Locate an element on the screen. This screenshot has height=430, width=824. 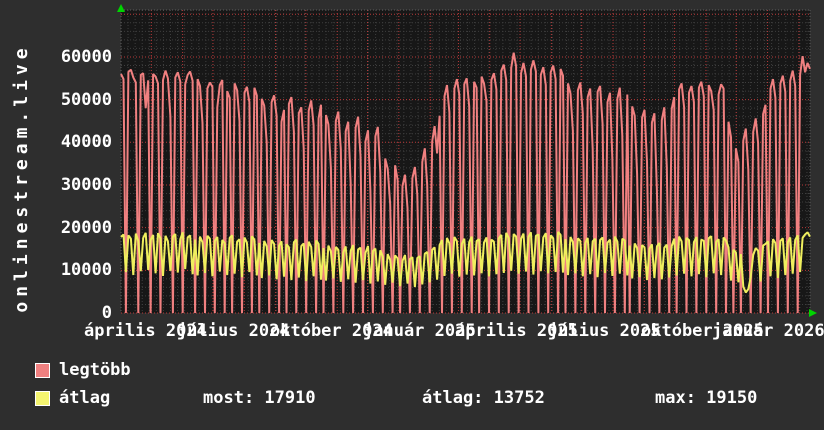
y-axis-label: 60000 is located at coordinates (86, 56).